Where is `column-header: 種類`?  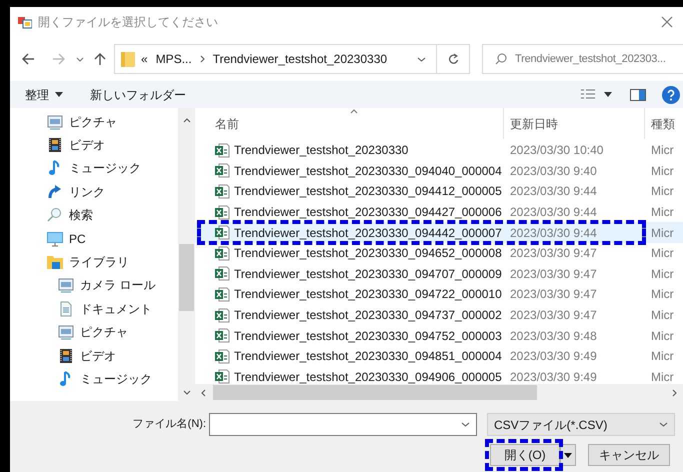 column-header: 種類 is located at coordinates (660, 123).